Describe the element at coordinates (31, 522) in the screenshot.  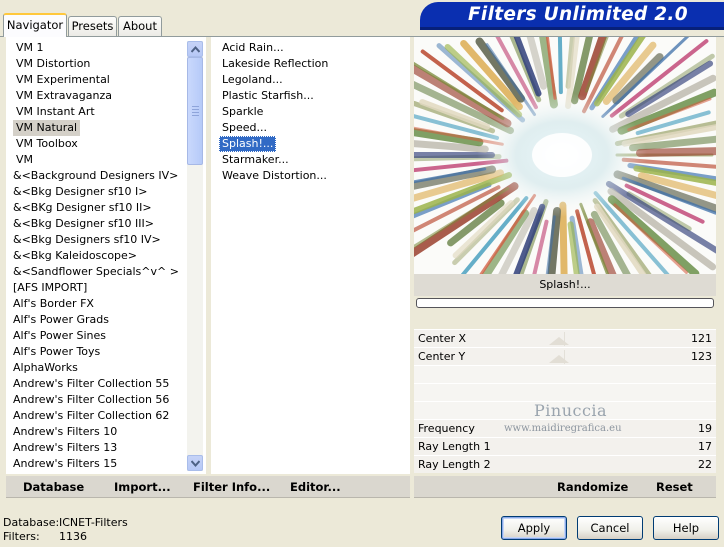
I see `database-label: Database:` at that location.